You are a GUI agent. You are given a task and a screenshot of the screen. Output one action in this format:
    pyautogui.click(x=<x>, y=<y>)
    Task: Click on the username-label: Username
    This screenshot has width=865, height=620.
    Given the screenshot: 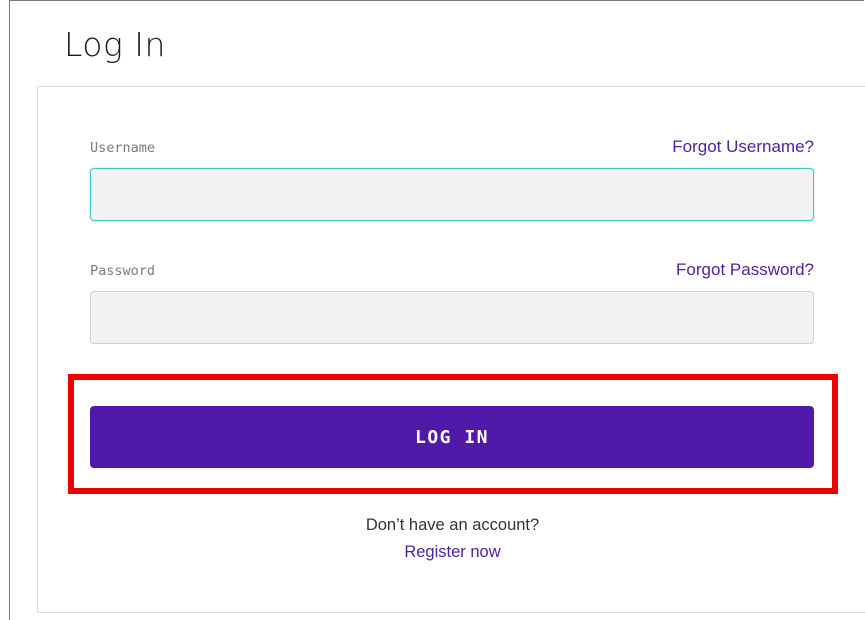 What is the action you would take?
    pyautogui.click(x=123, y=148)
    